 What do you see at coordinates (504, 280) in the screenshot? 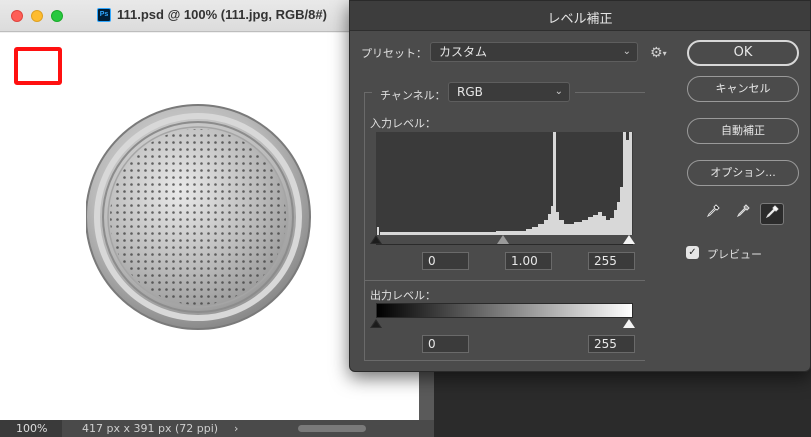
I see `group-divider` at bounding box center [504, 280].